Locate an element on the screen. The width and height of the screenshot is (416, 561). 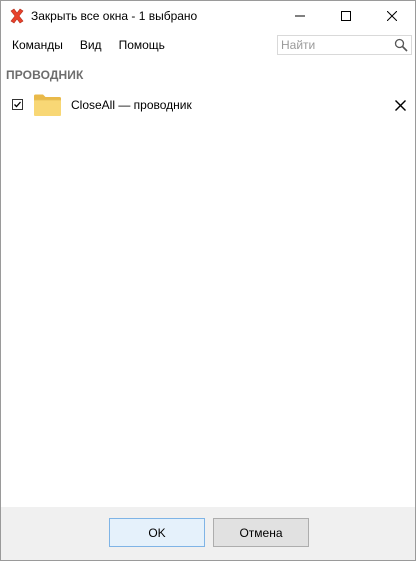
title-bar: Закрыть все окна - 1 выбрано is located at coordinates (208, 16).